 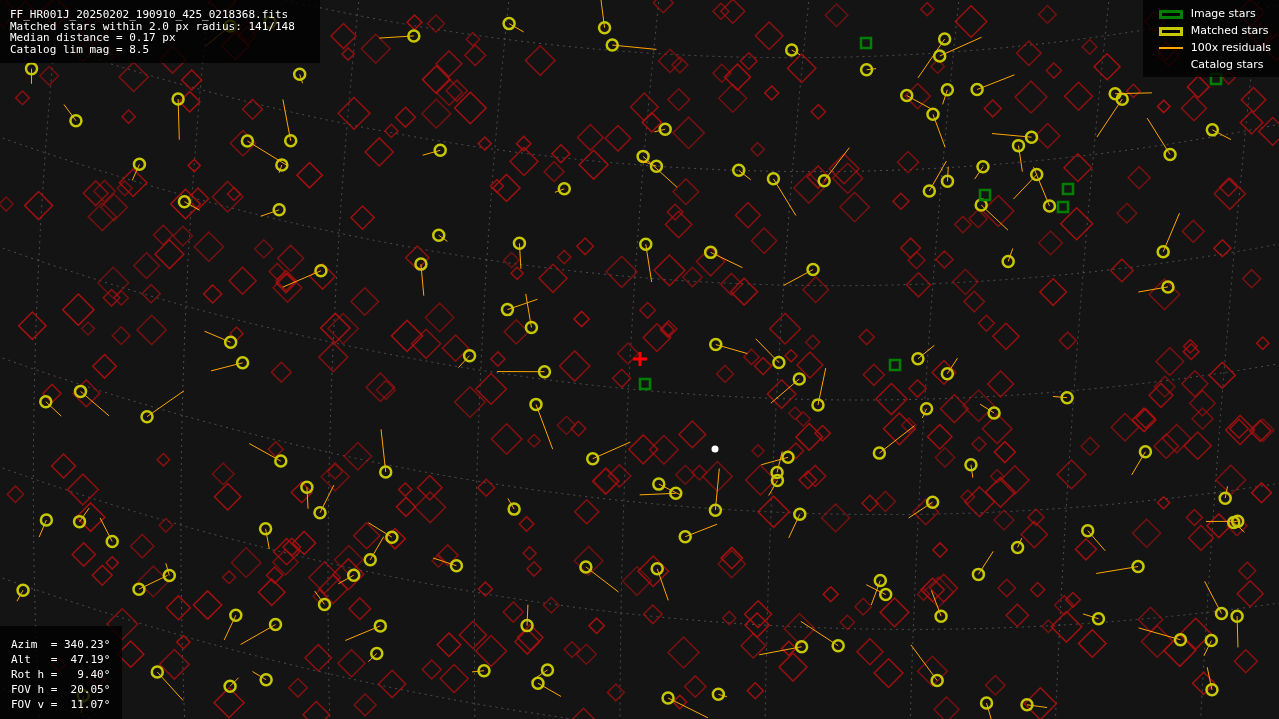 What do you see at coordinates (150, 15) in the screenshot?
I see `info-text: FF_HR001J_20250202_190910_425_0218368.fits` at bounding box center [150, 15].